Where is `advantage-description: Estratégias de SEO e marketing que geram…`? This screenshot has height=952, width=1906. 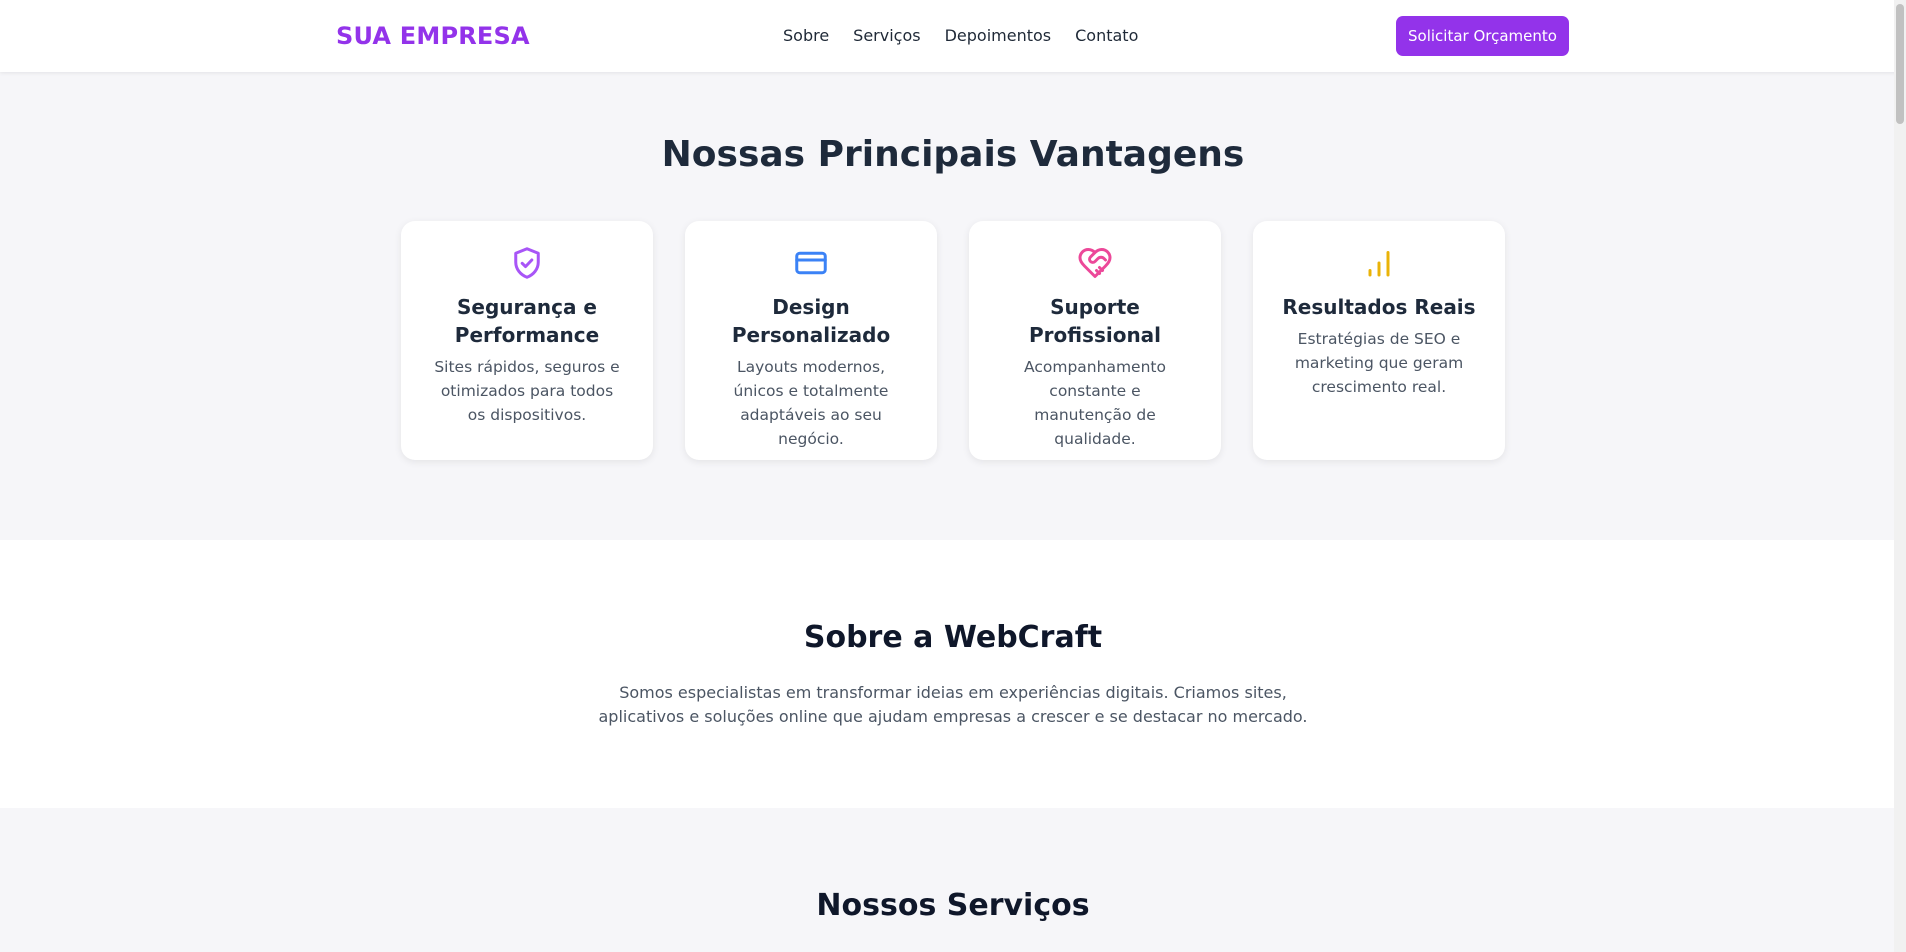
advantage-description: Estratégias de SEO e marketing que geram… is located at coordinates (1379, 363).